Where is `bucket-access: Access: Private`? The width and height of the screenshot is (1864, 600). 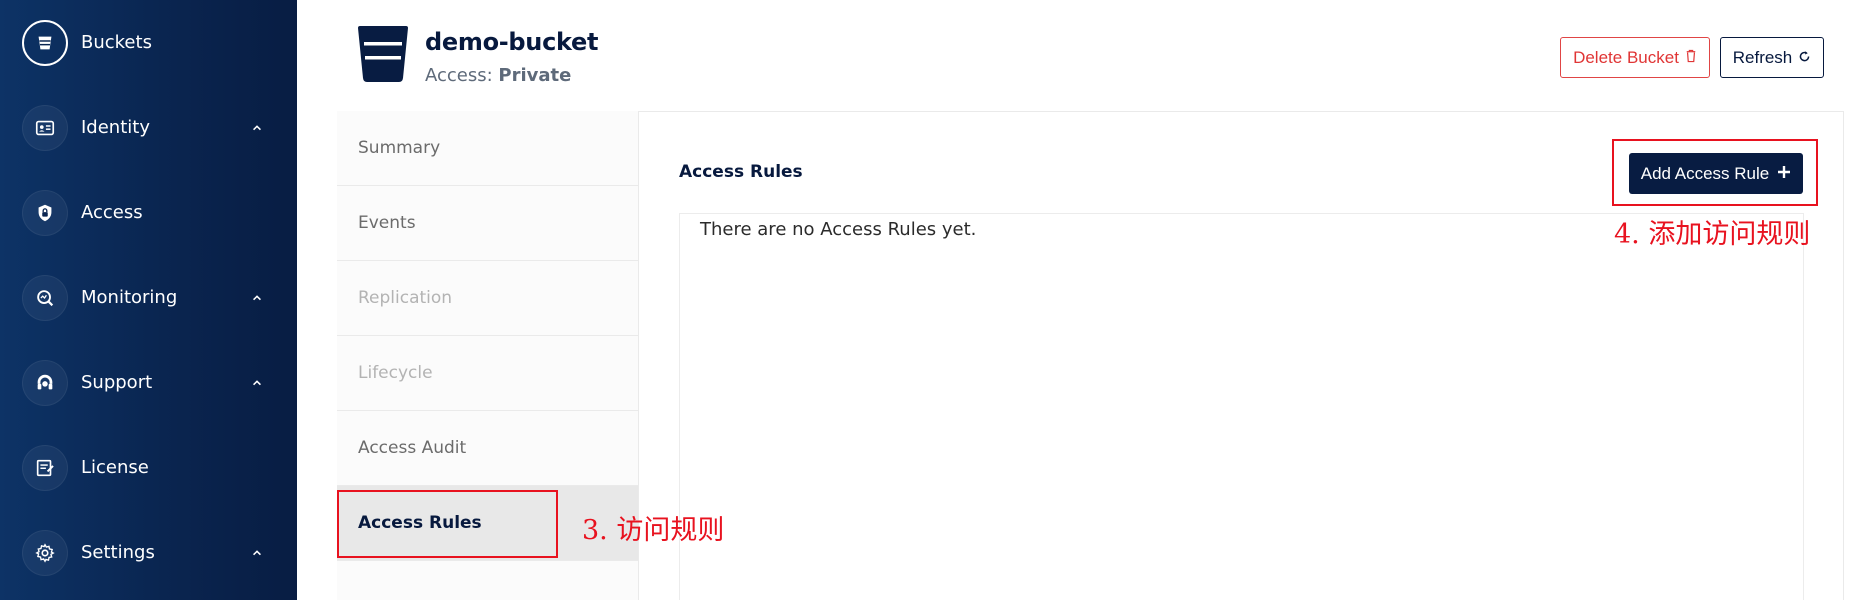
bucket-access: Access: Private is located at coordinates (498, 75).